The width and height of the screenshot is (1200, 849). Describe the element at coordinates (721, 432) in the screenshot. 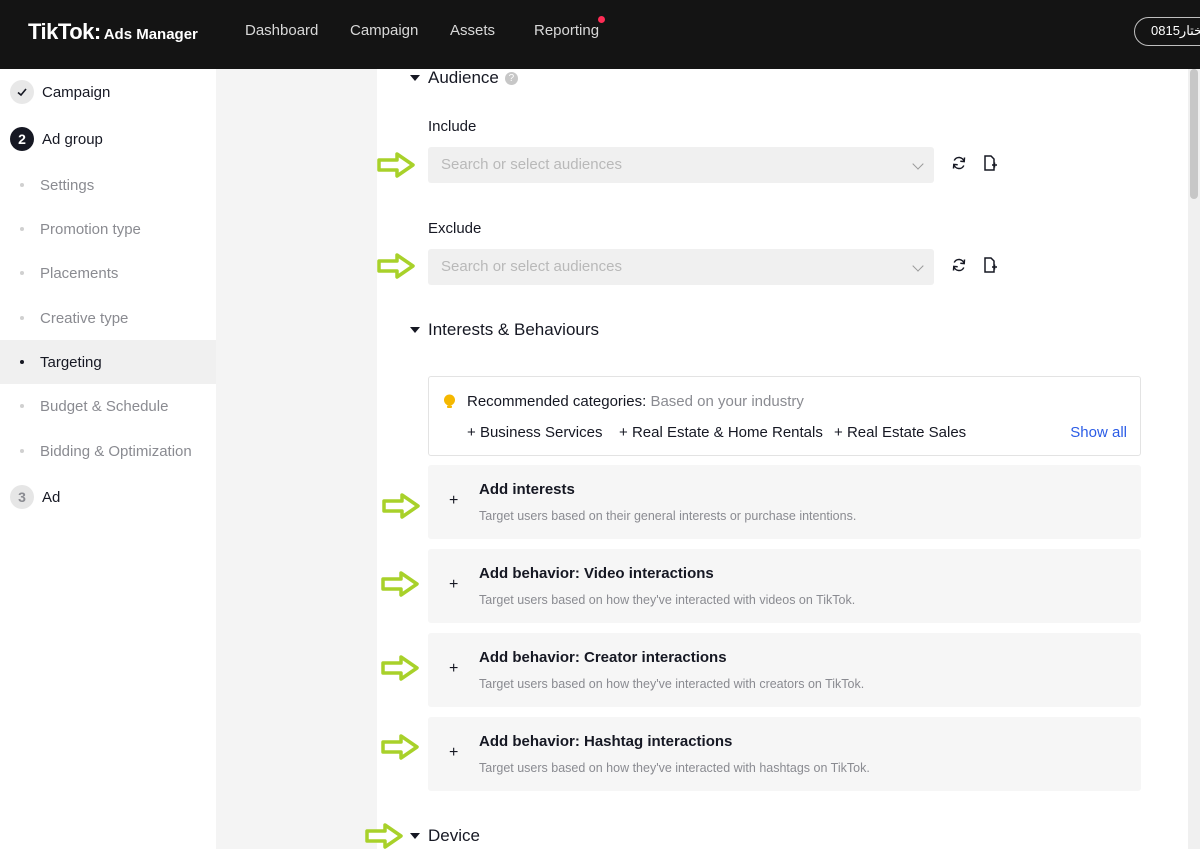

I see `chip-real-estate-home-rentals: + Real Estate & Home Rentals` at that location.